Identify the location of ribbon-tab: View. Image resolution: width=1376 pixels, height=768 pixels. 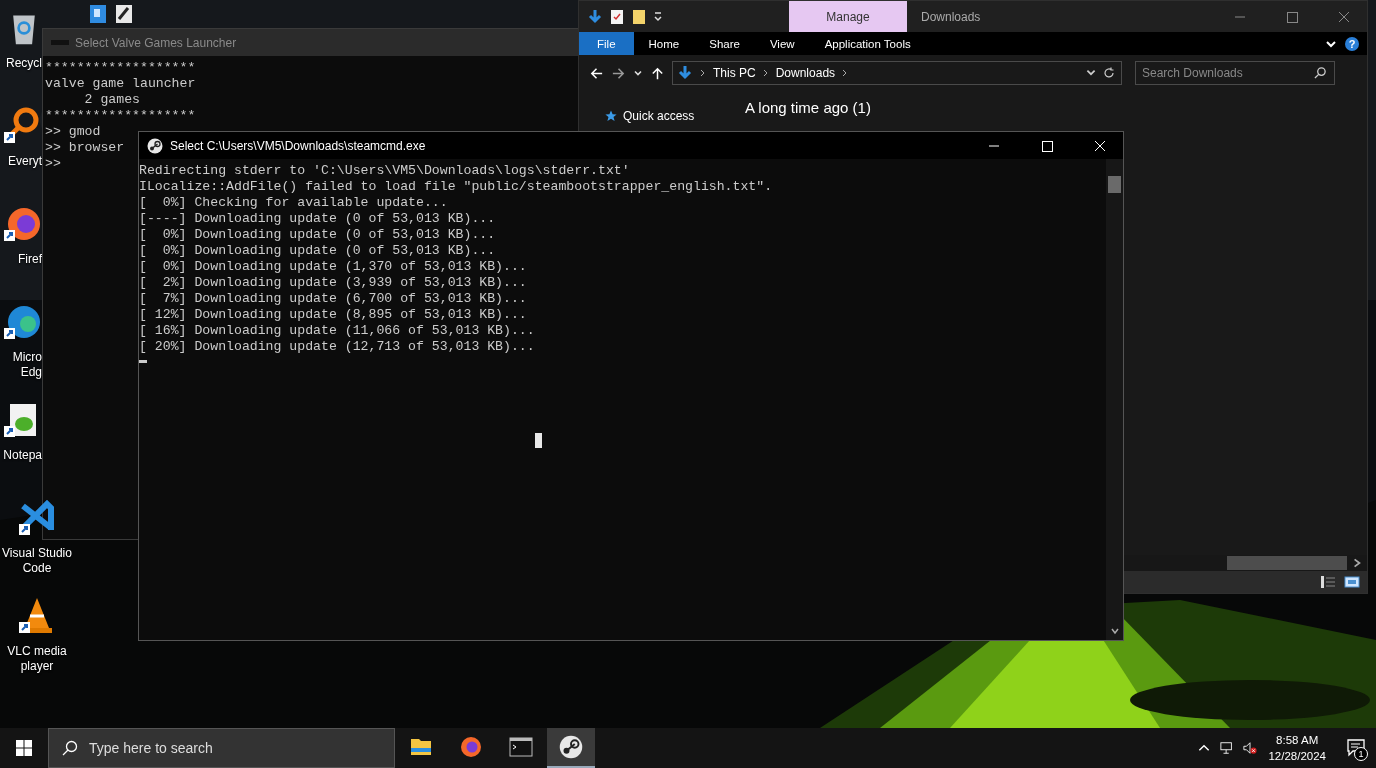
(782, 43).